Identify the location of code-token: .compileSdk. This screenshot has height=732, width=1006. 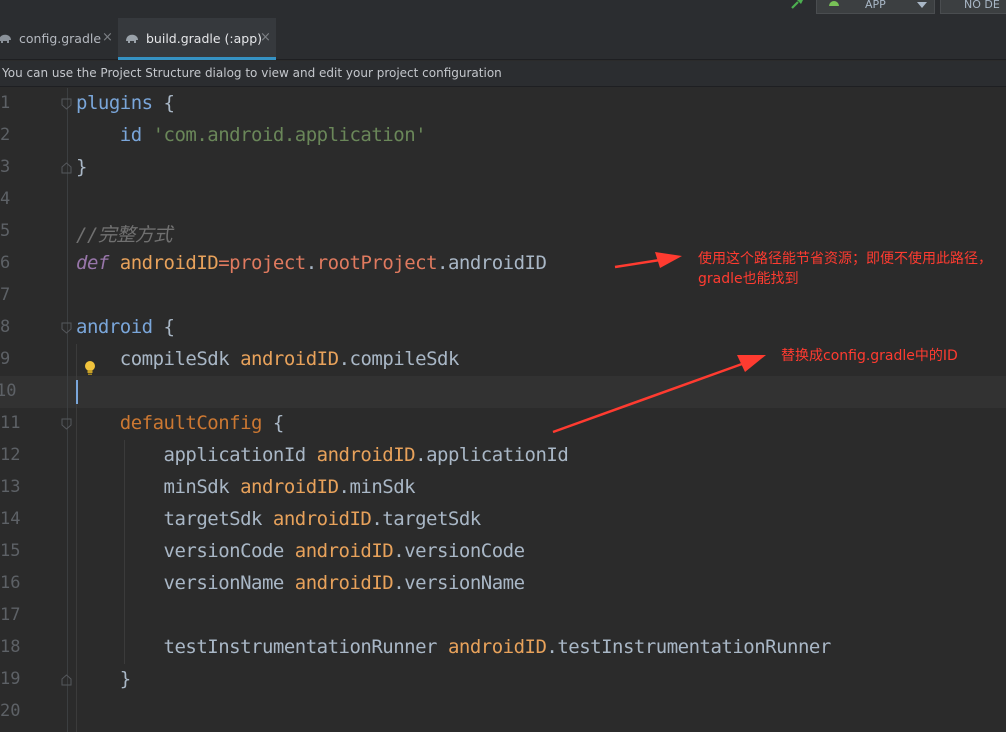
(399, 359).